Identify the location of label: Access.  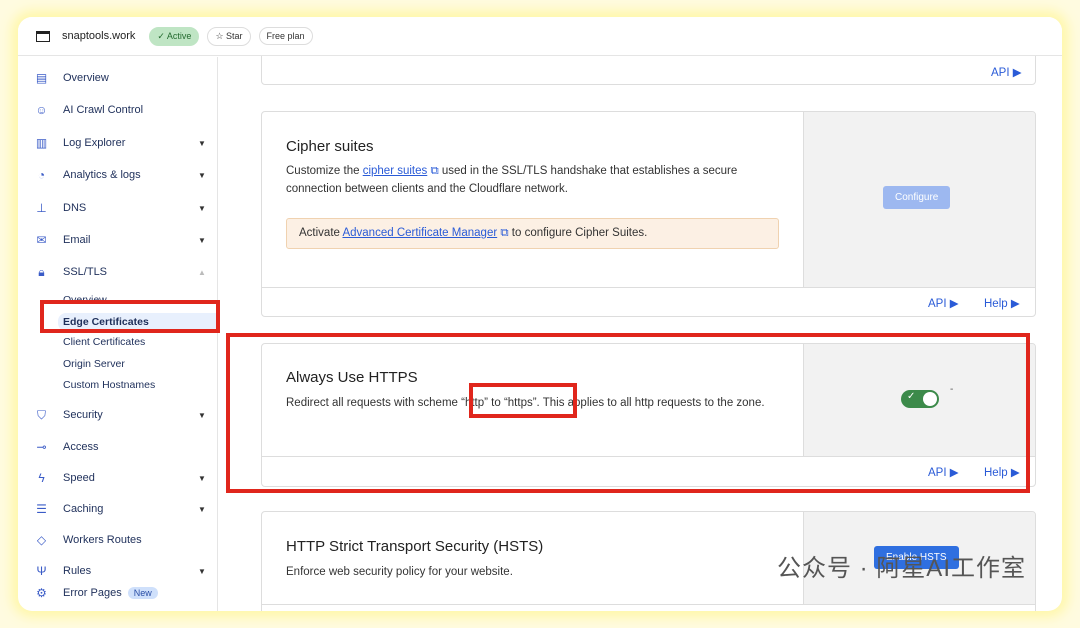
(81, 447).